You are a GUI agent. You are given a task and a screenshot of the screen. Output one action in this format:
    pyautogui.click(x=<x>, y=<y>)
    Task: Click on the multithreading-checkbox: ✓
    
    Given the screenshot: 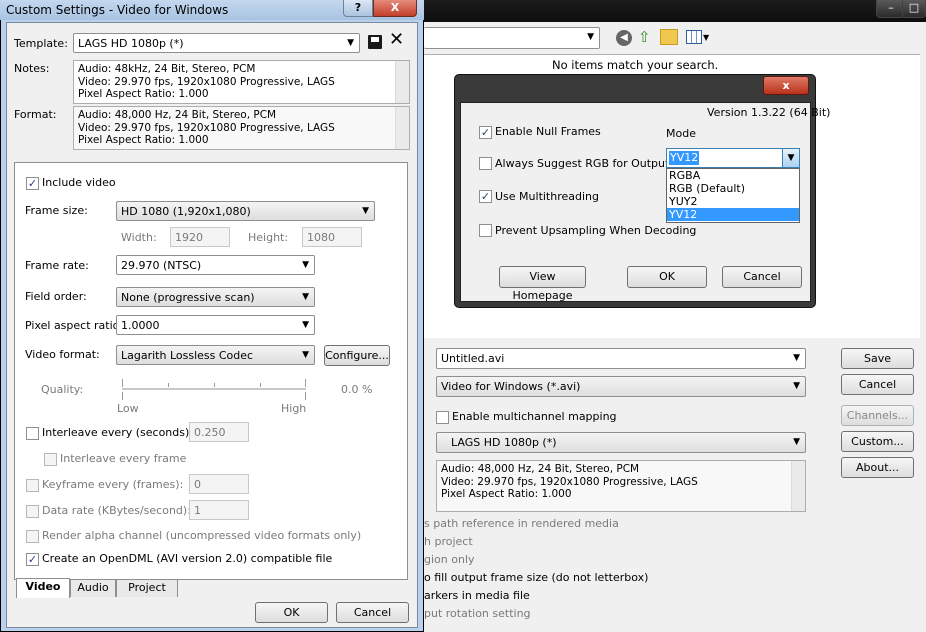 What is the action you would take?
    pyautogui.click(x=485, y=196)
    